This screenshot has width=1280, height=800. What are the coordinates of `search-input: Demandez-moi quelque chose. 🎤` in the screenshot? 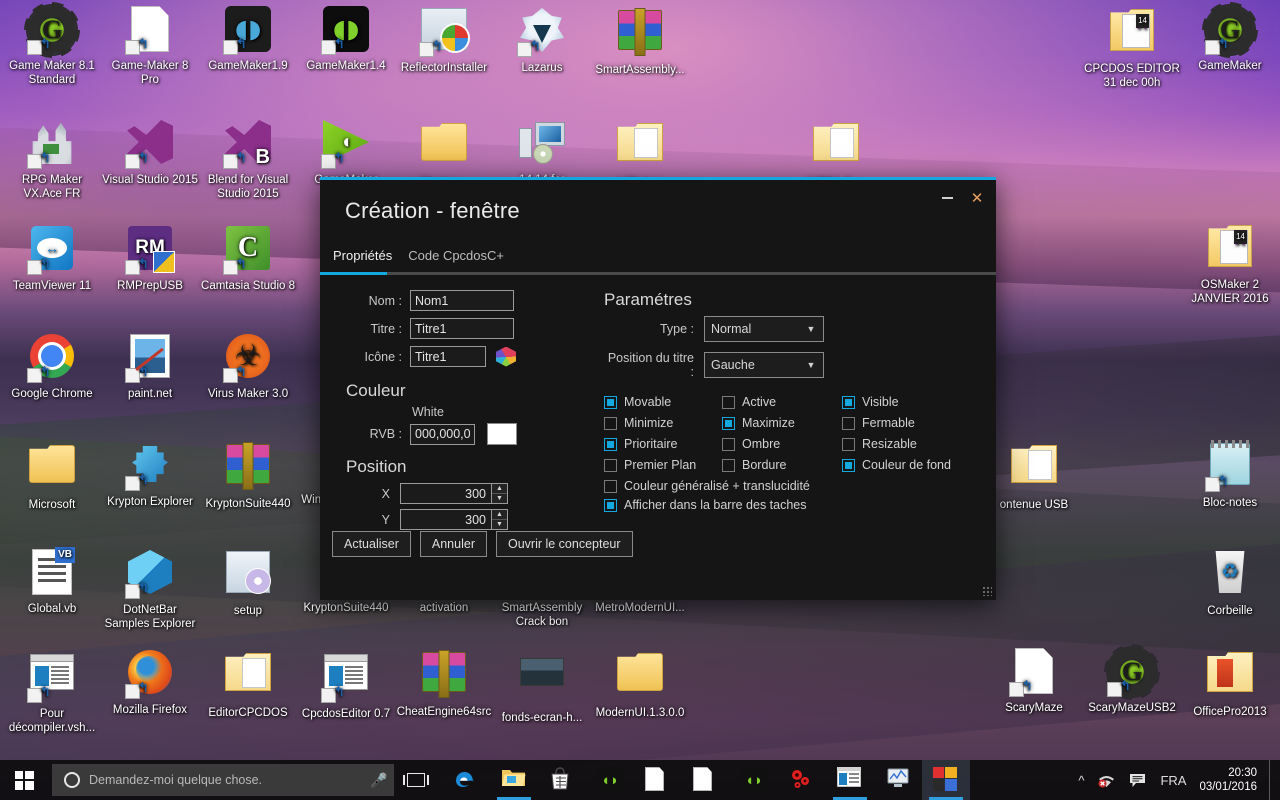 It's located at (223, 780).